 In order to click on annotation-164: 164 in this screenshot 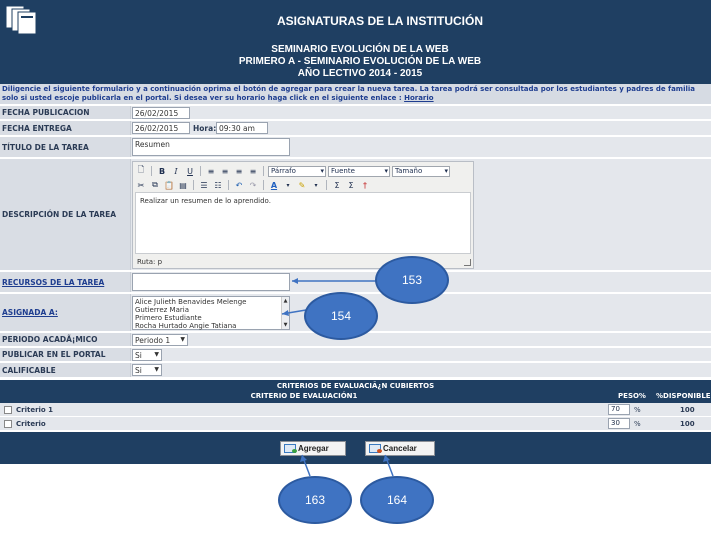, I will do `click(397, 500)`.